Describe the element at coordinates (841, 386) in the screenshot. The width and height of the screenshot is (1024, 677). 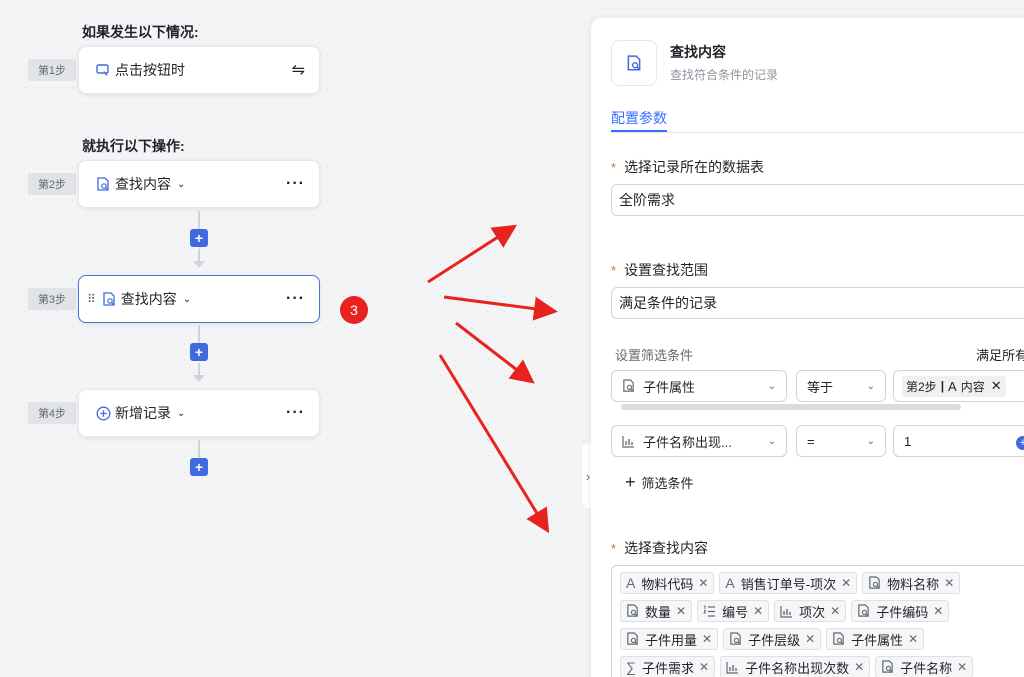
I see `condition-operator-select: 等于 ⌄` at that location.